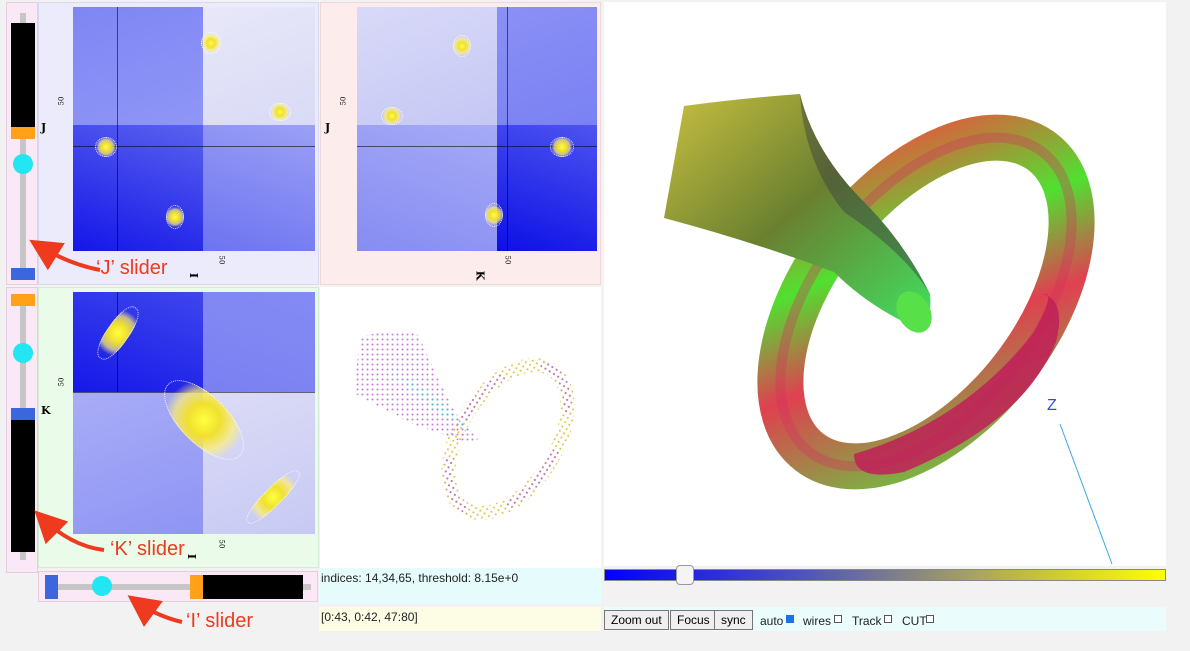 This screenshot has width=1190, height=651. Describe the element at coordinates (194, 129) in the screenshot. I see `ij-slice-image` at that location.